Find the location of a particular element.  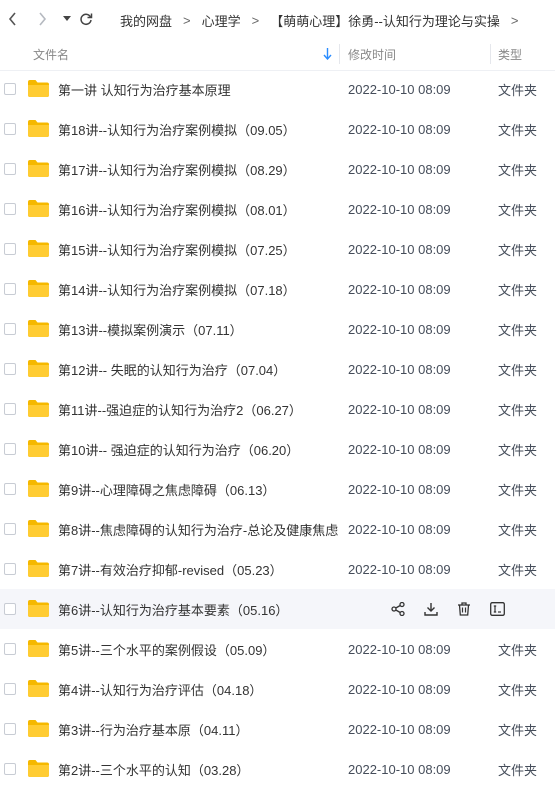

breadcrumb-item: 心理学 is located at coordinates (221, 20).